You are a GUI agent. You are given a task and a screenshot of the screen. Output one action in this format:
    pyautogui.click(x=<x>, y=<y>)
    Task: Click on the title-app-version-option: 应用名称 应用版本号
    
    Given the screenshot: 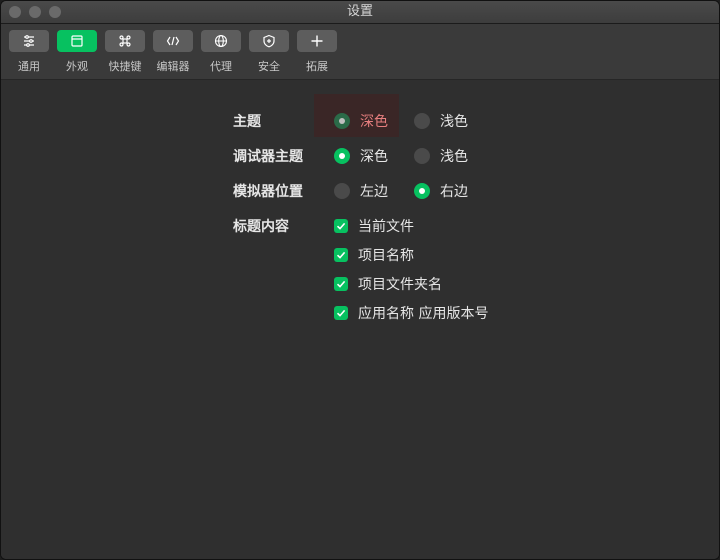 What is the action you would take?
    pyautogui.click(x=411, y=313)
    